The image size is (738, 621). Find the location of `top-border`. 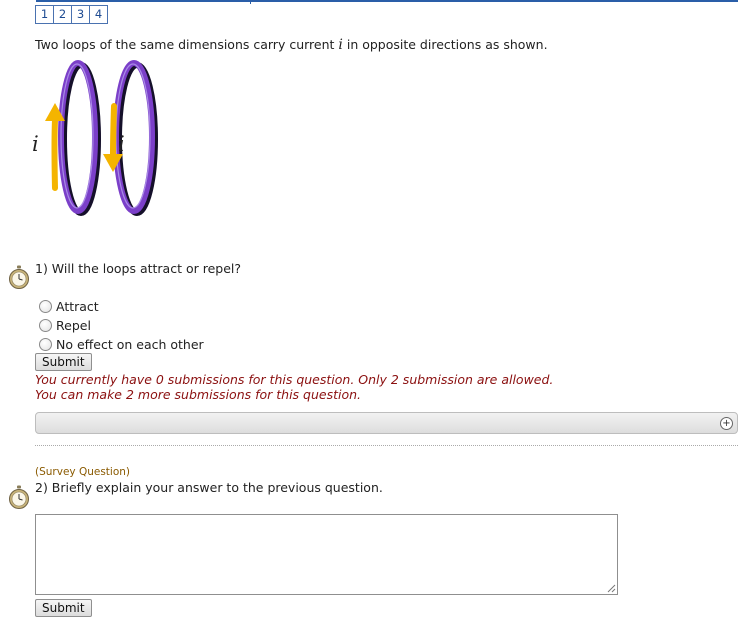

top-border is located at coordinates (387, 1).